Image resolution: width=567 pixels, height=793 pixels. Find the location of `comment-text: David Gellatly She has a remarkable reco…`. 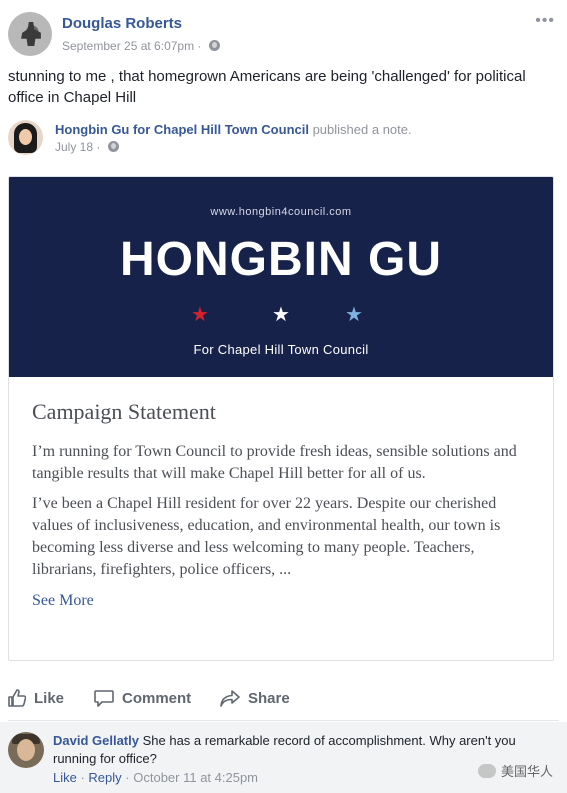

comment-text: David Gellatly She has a remarkable reco… is located at coordinates (298, 750).